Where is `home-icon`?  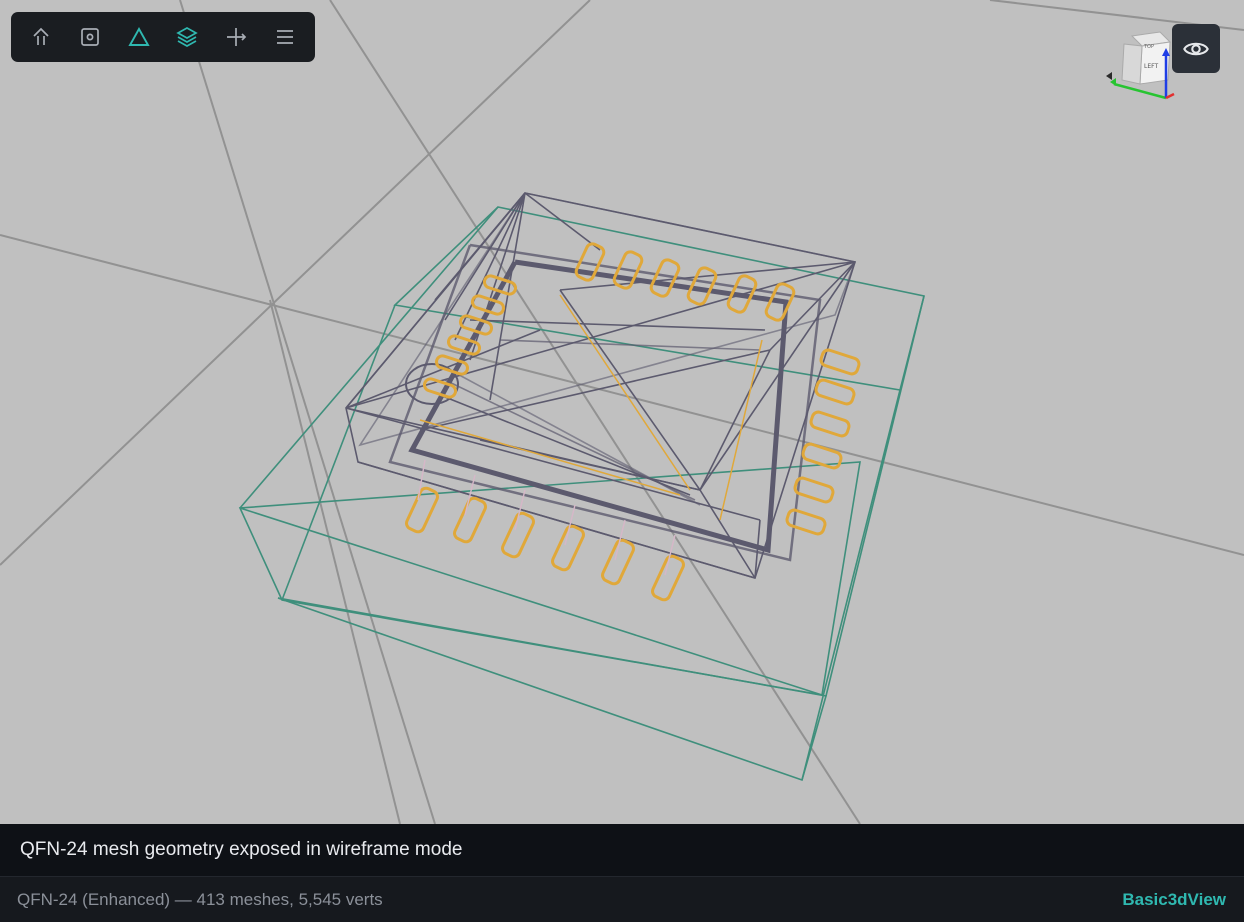
home-icon is located at coordinates (41, 36).